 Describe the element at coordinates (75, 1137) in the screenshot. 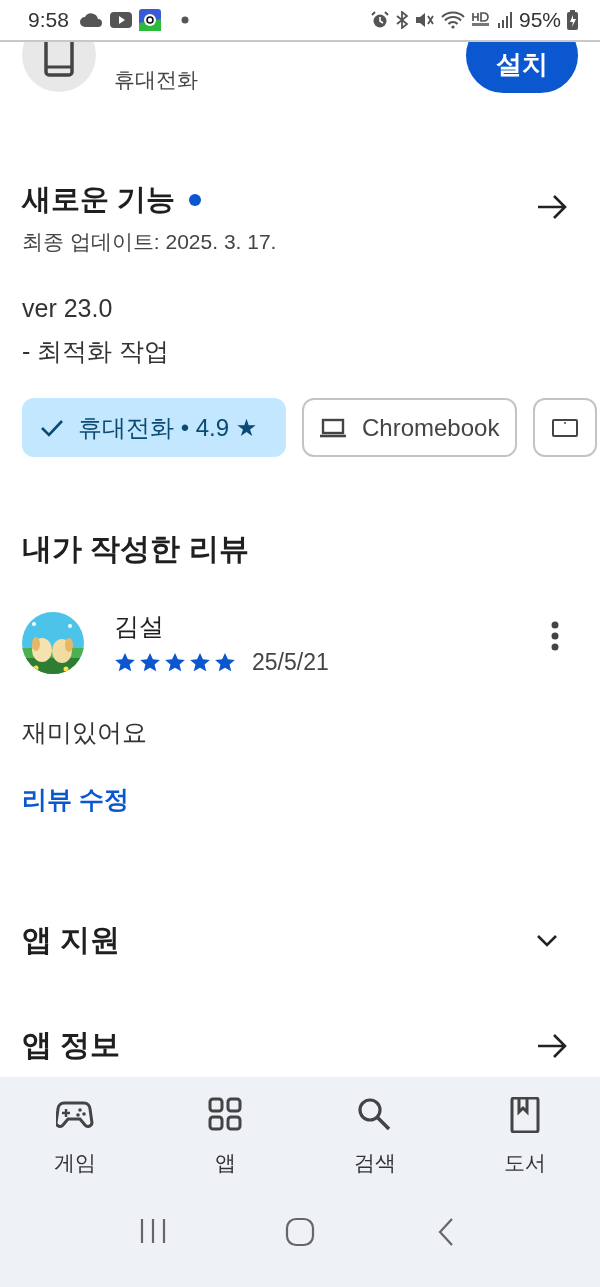

I see `nav-tab: 게임` at that location.